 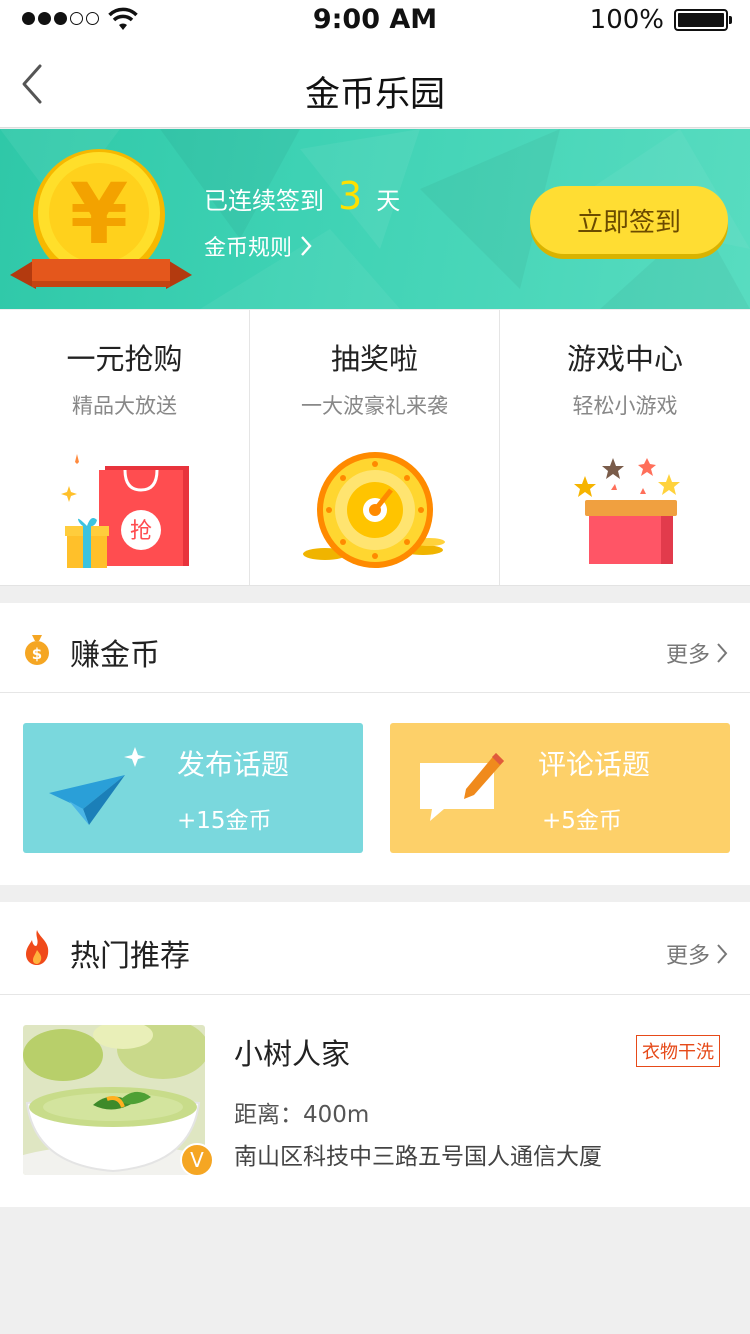 What do you see at coordinates (97, 786) in the screenshot?
I see `paper-plane-icon` at bounding box center [97, 786].